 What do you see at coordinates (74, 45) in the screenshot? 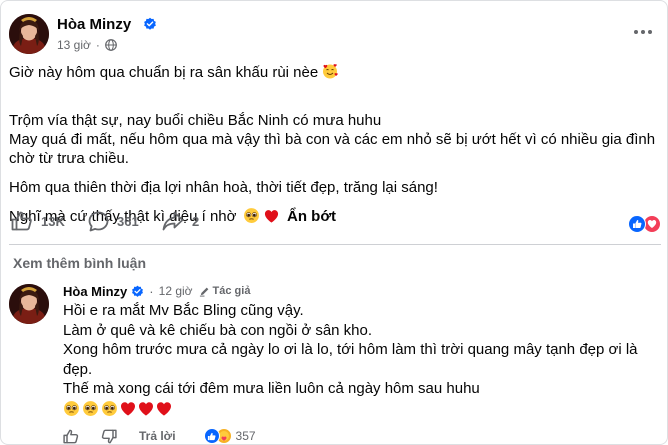
I see `post-time: 13 giờ` at bounding box center [74, 45].